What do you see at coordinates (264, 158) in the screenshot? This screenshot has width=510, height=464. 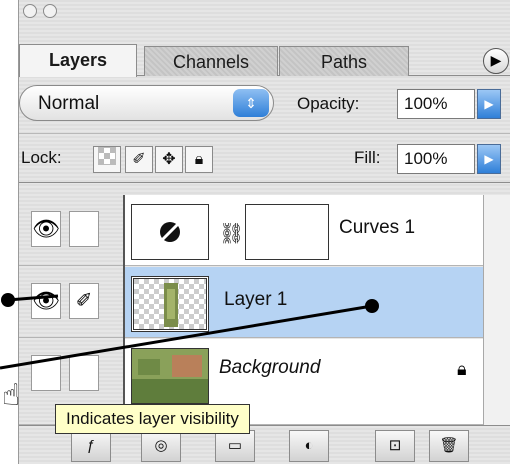 I see `lock-row: Lock: ✐ ✥ 🔒︎ Fill: 100% ▶` at bounding box center [264, 158].